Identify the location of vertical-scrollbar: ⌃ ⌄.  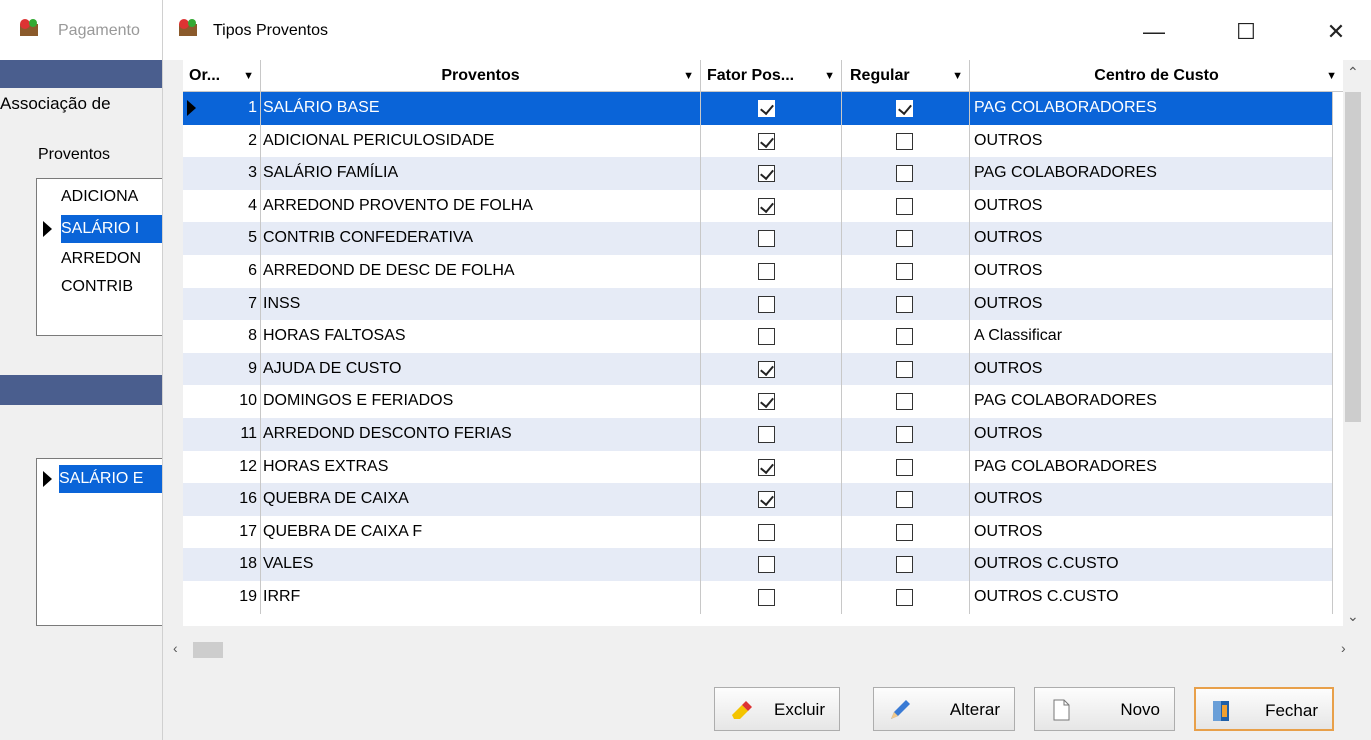
(1353, 345).